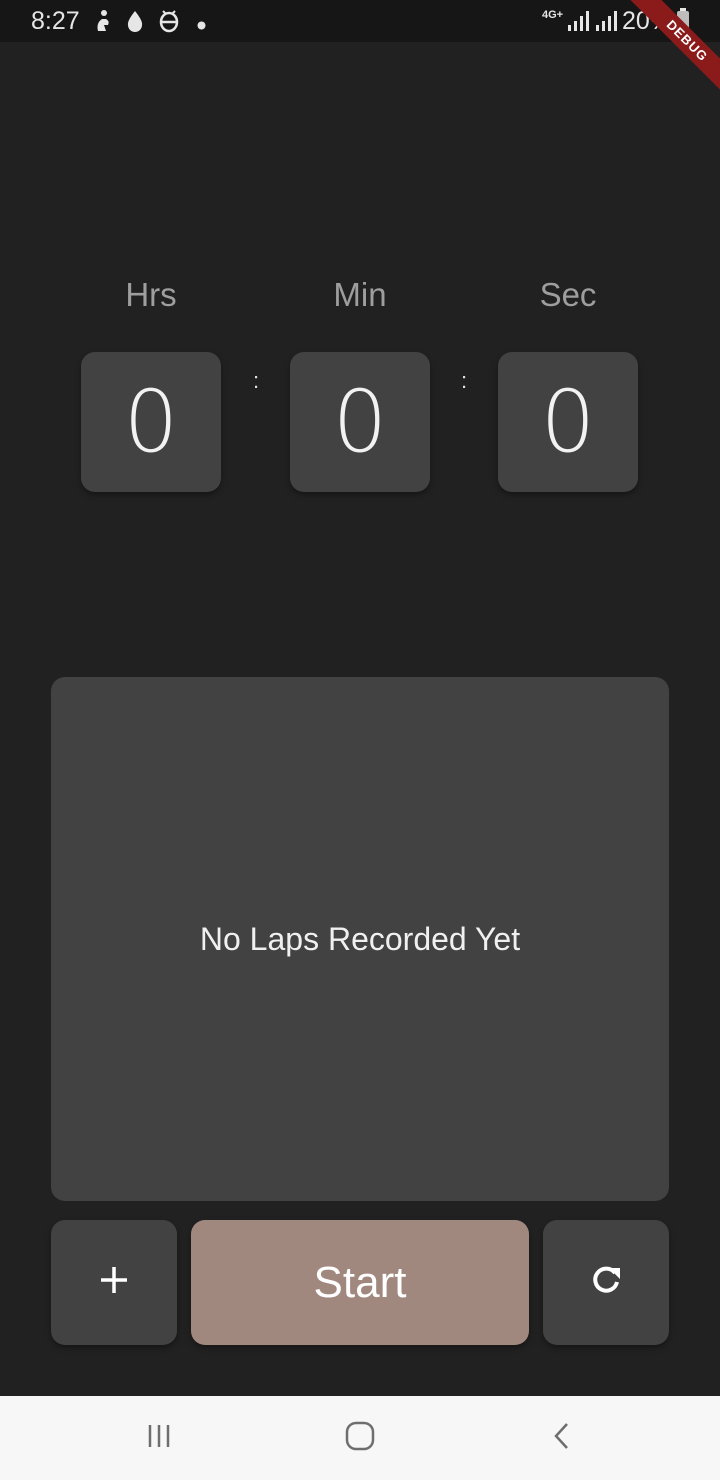 This screenshot has height=1480, width=720. I want to click on hours-label: Hrs, so click(151, 294).